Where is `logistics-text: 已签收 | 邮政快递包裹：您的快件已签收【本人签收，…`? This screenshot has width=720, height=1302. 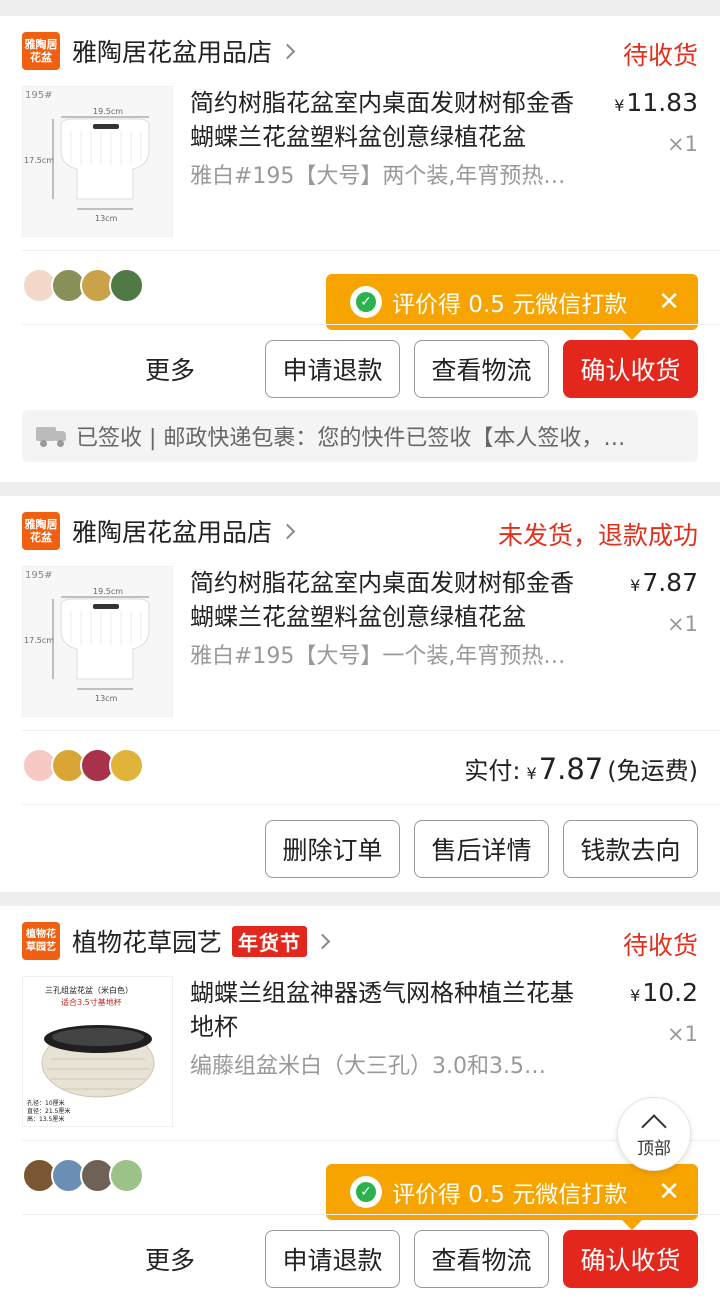 logistics-text: 已签收 | 邮政快递包裹：您的快件已签收【本人签收，… is located at coordinates (351, 438).